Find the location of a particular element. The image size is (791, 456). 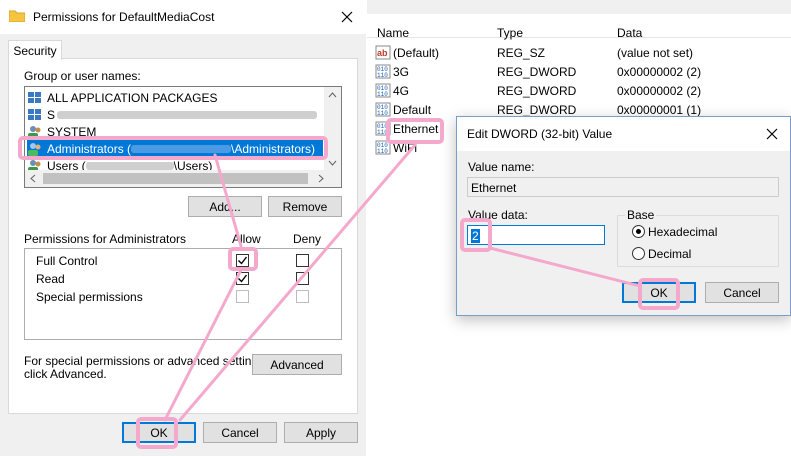

permissions-table: Full Control Read Special permissions is located at coordinates (183, 294).